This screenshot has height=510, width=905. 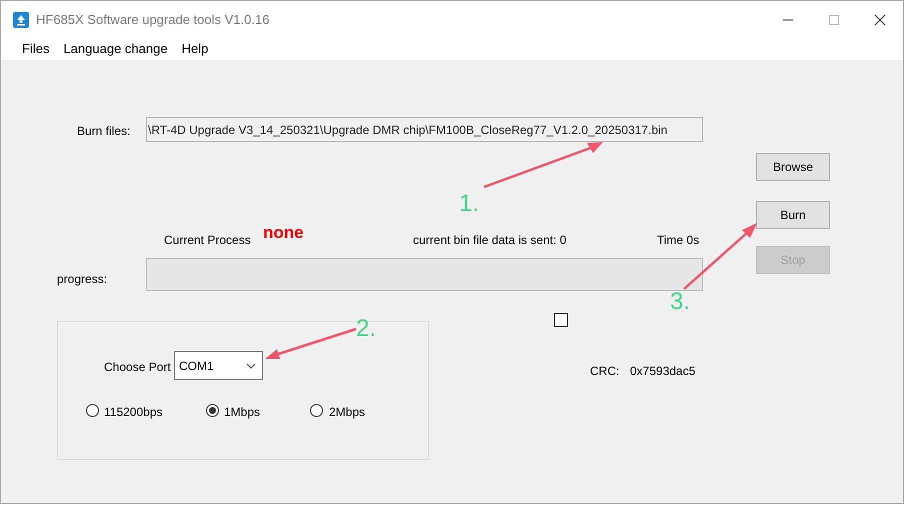 What do you see at coordinates (680, 302) in the screenshot?
I see `step-number: 3.` at bounding box center [680, 302].